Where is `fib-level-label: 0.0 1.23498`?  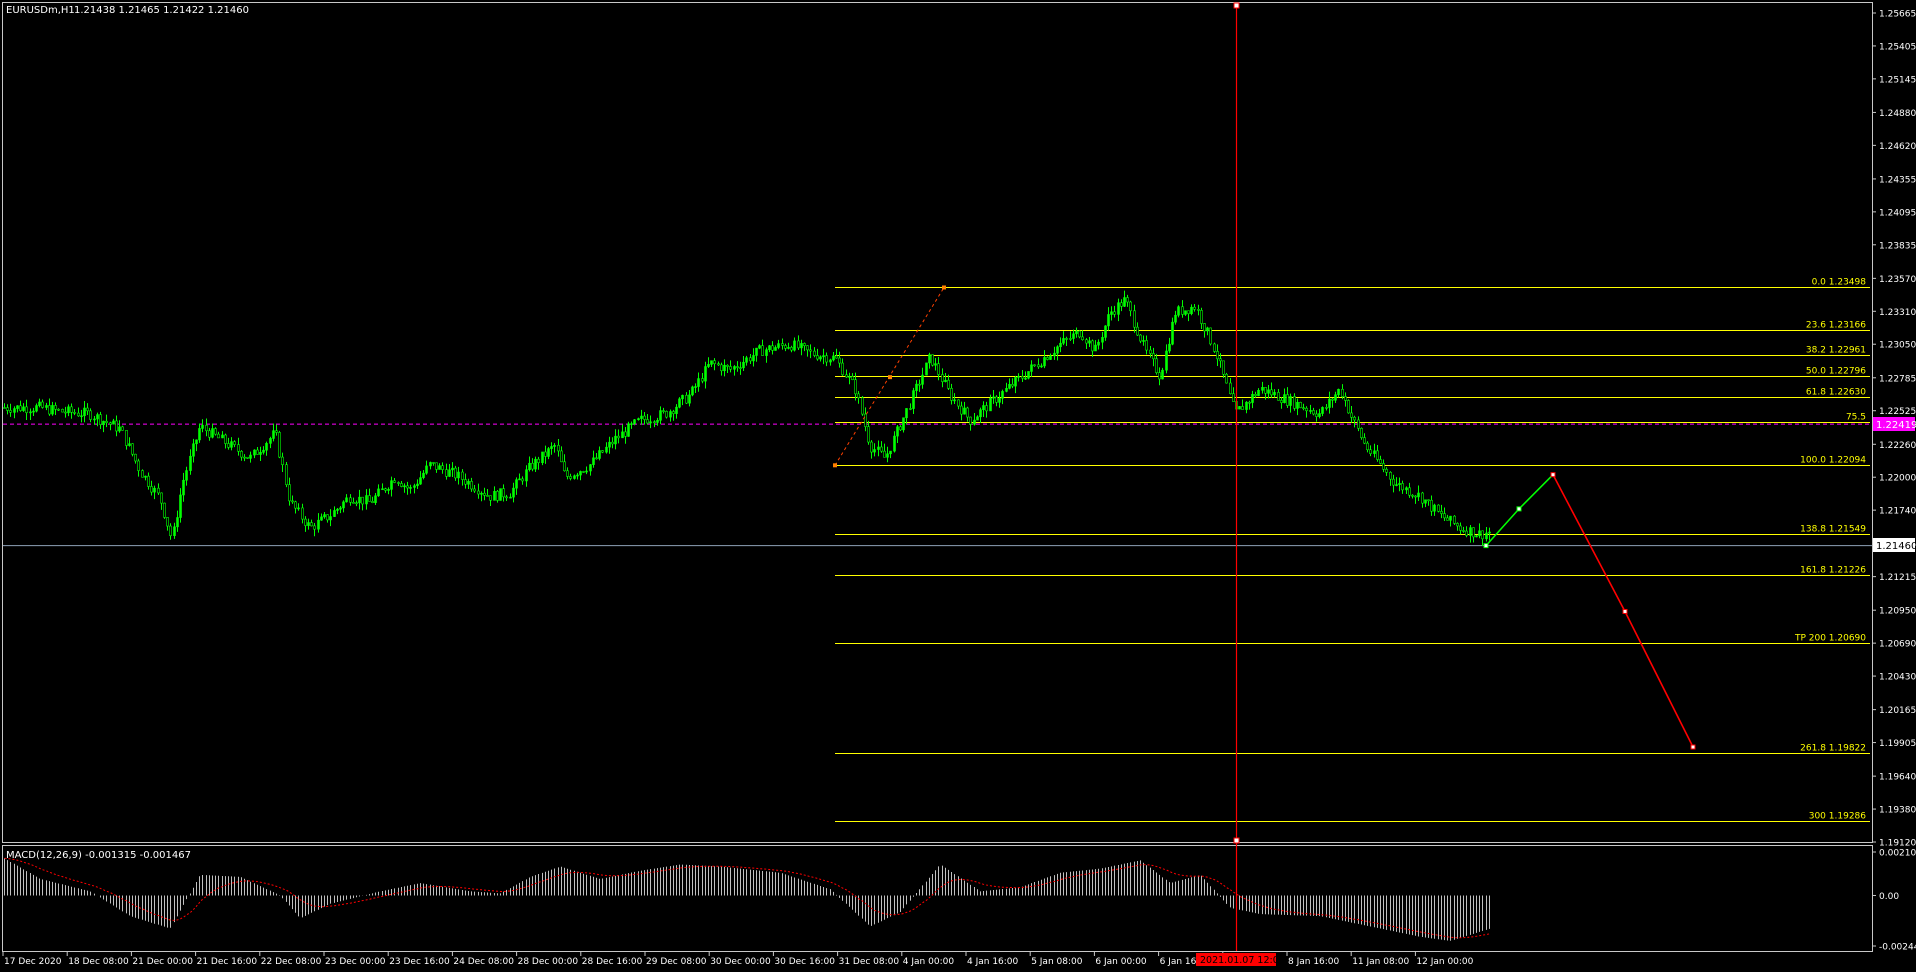
fib-level-label: 0.0 1.23498 is located at coordinates (1839, 283).